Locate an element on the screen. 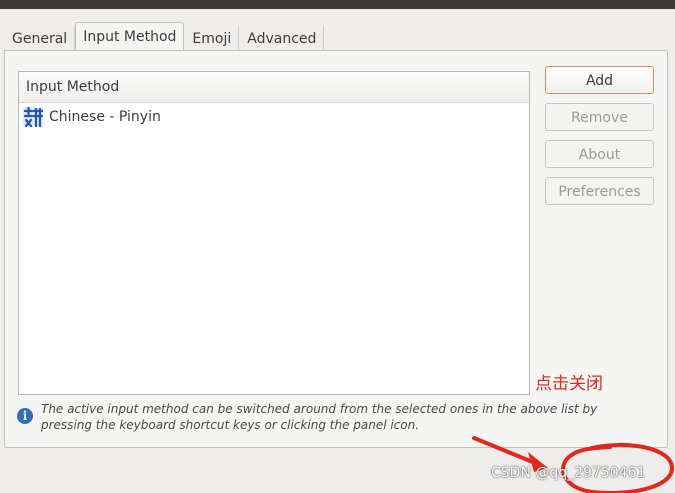 This screenshot has height=493, width=675. window-titlebar is located at coordinates (337, 4).